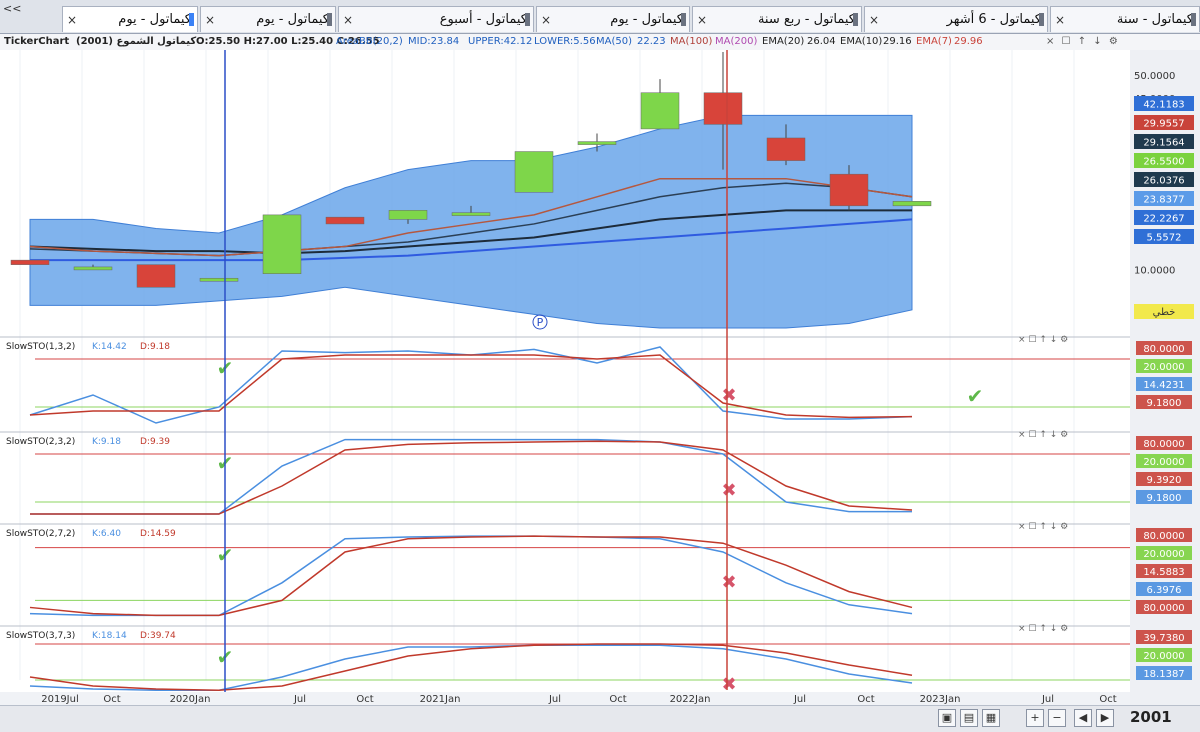 This screenshot has height=732, width=1200. What do you see at coordinates (434, 41) in the screenshot?
I see `bb-mid: MID:23.84` at bounding box center [434, 41].